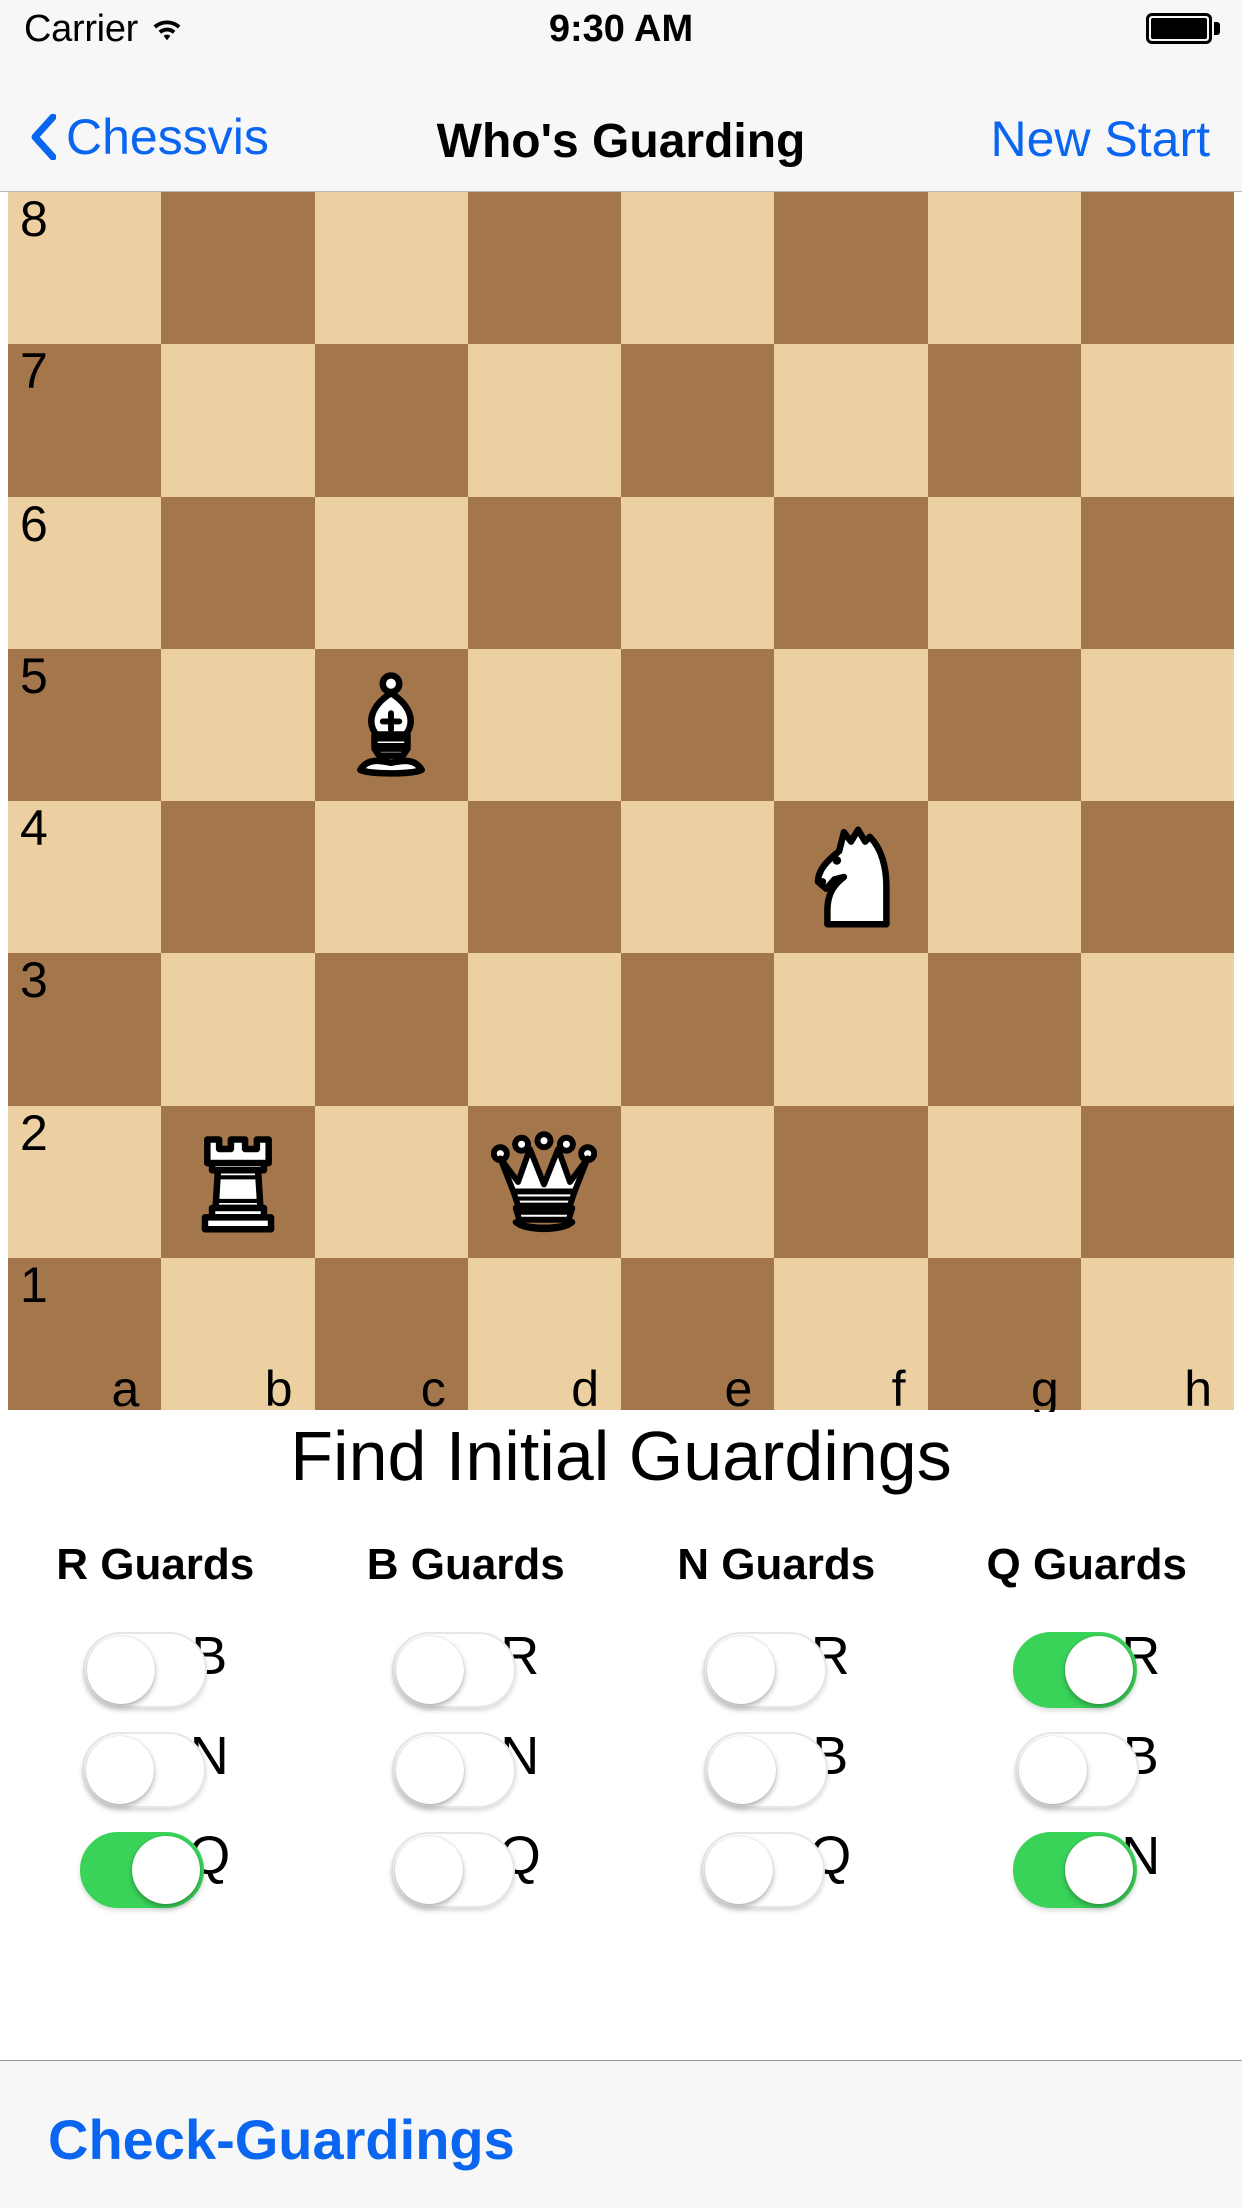 Image resolution: width=1242 pixels, height=2208 pixels. Describe the element at coordinates (85, 268) in the screenshot. I see `board-square-a8: 8` at that location.